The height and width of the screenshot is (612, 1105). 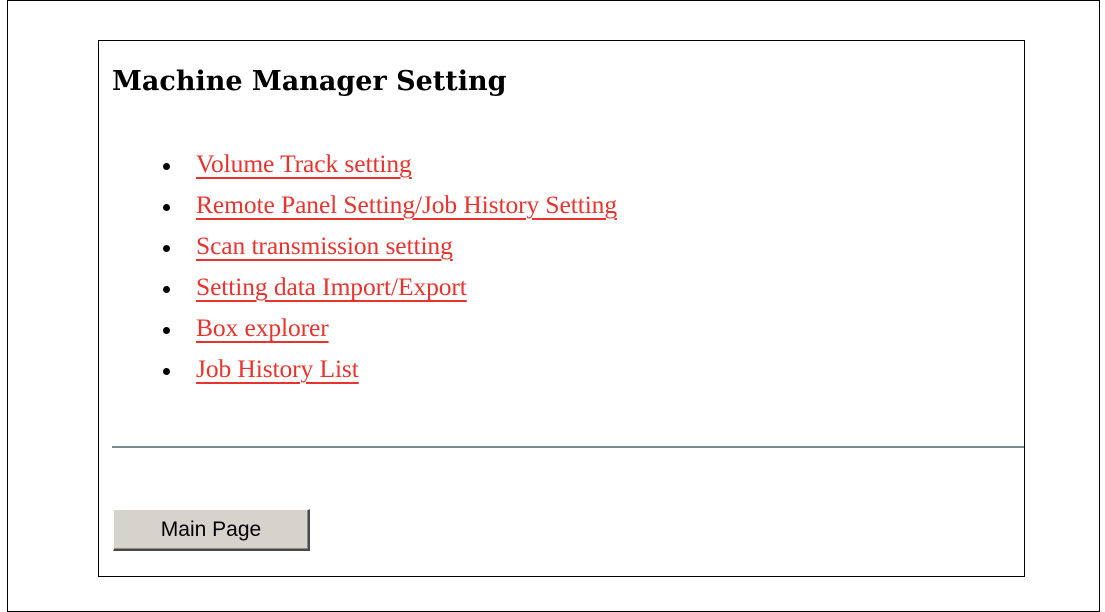 What do you see at coordinates (211, 530) in the screenshot?
I see `main-page-button: Main Page` at bounding box center [211, 530].